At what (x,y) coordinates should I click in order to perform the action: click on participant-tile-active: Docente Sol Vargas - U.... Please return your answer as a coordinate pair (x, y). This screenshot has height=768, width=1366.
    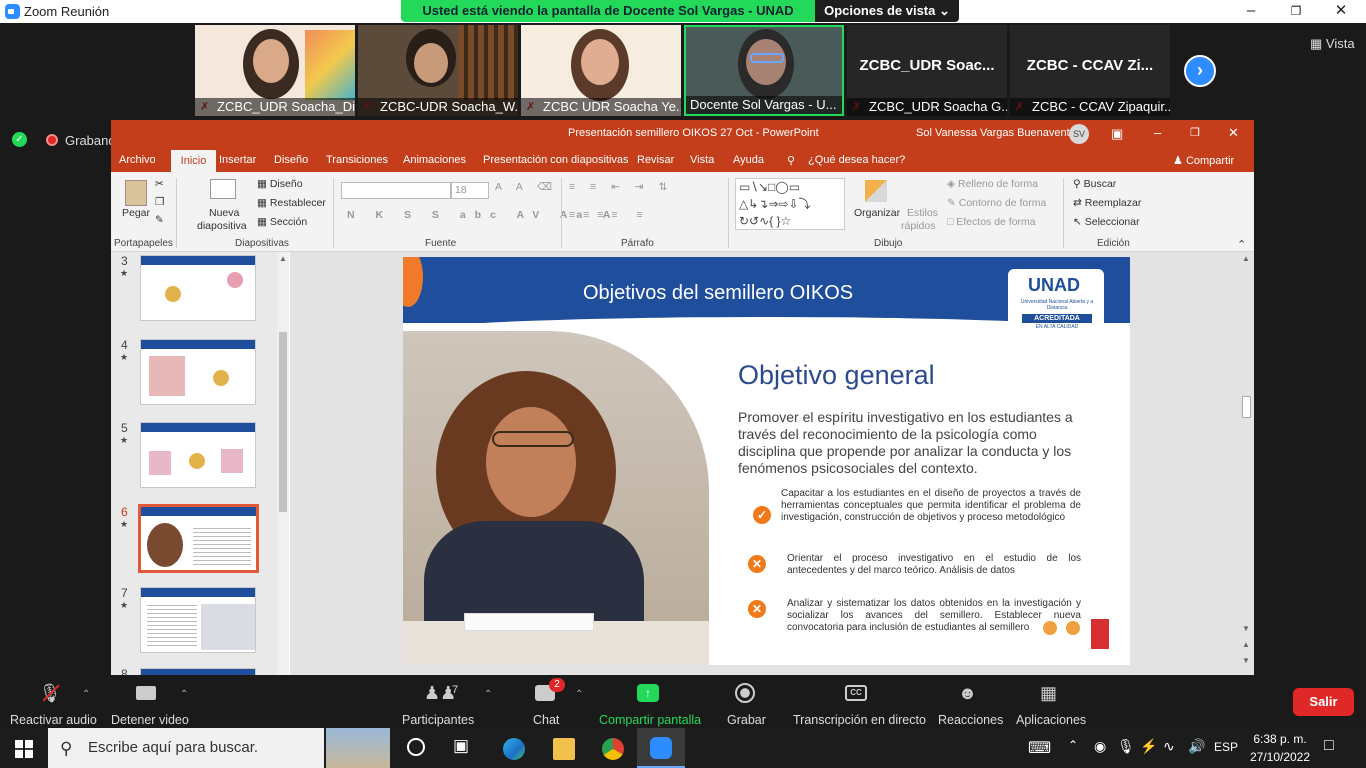
    Looking at the image, I should click on (764, 70).